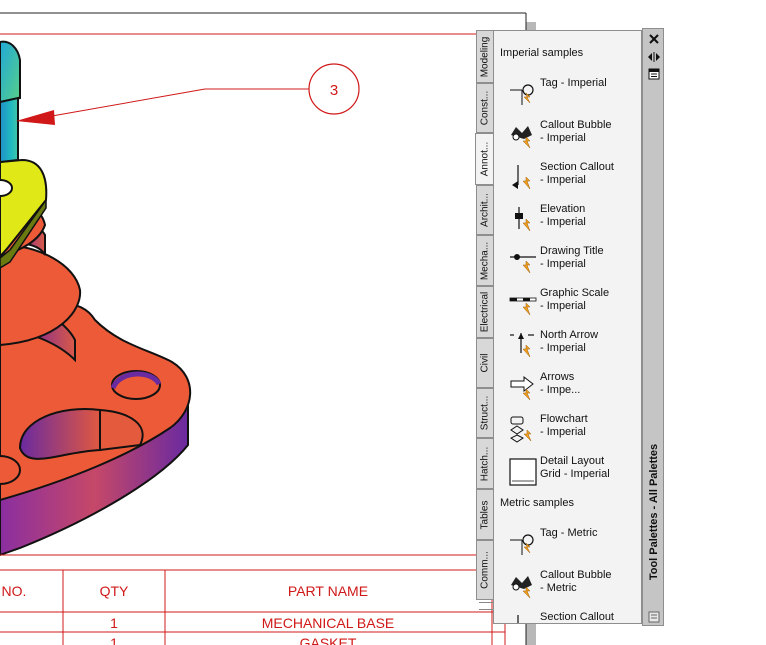  I want to click on tool-section-callout-imperial: Section Callout - Imperial, so click(568, 179).